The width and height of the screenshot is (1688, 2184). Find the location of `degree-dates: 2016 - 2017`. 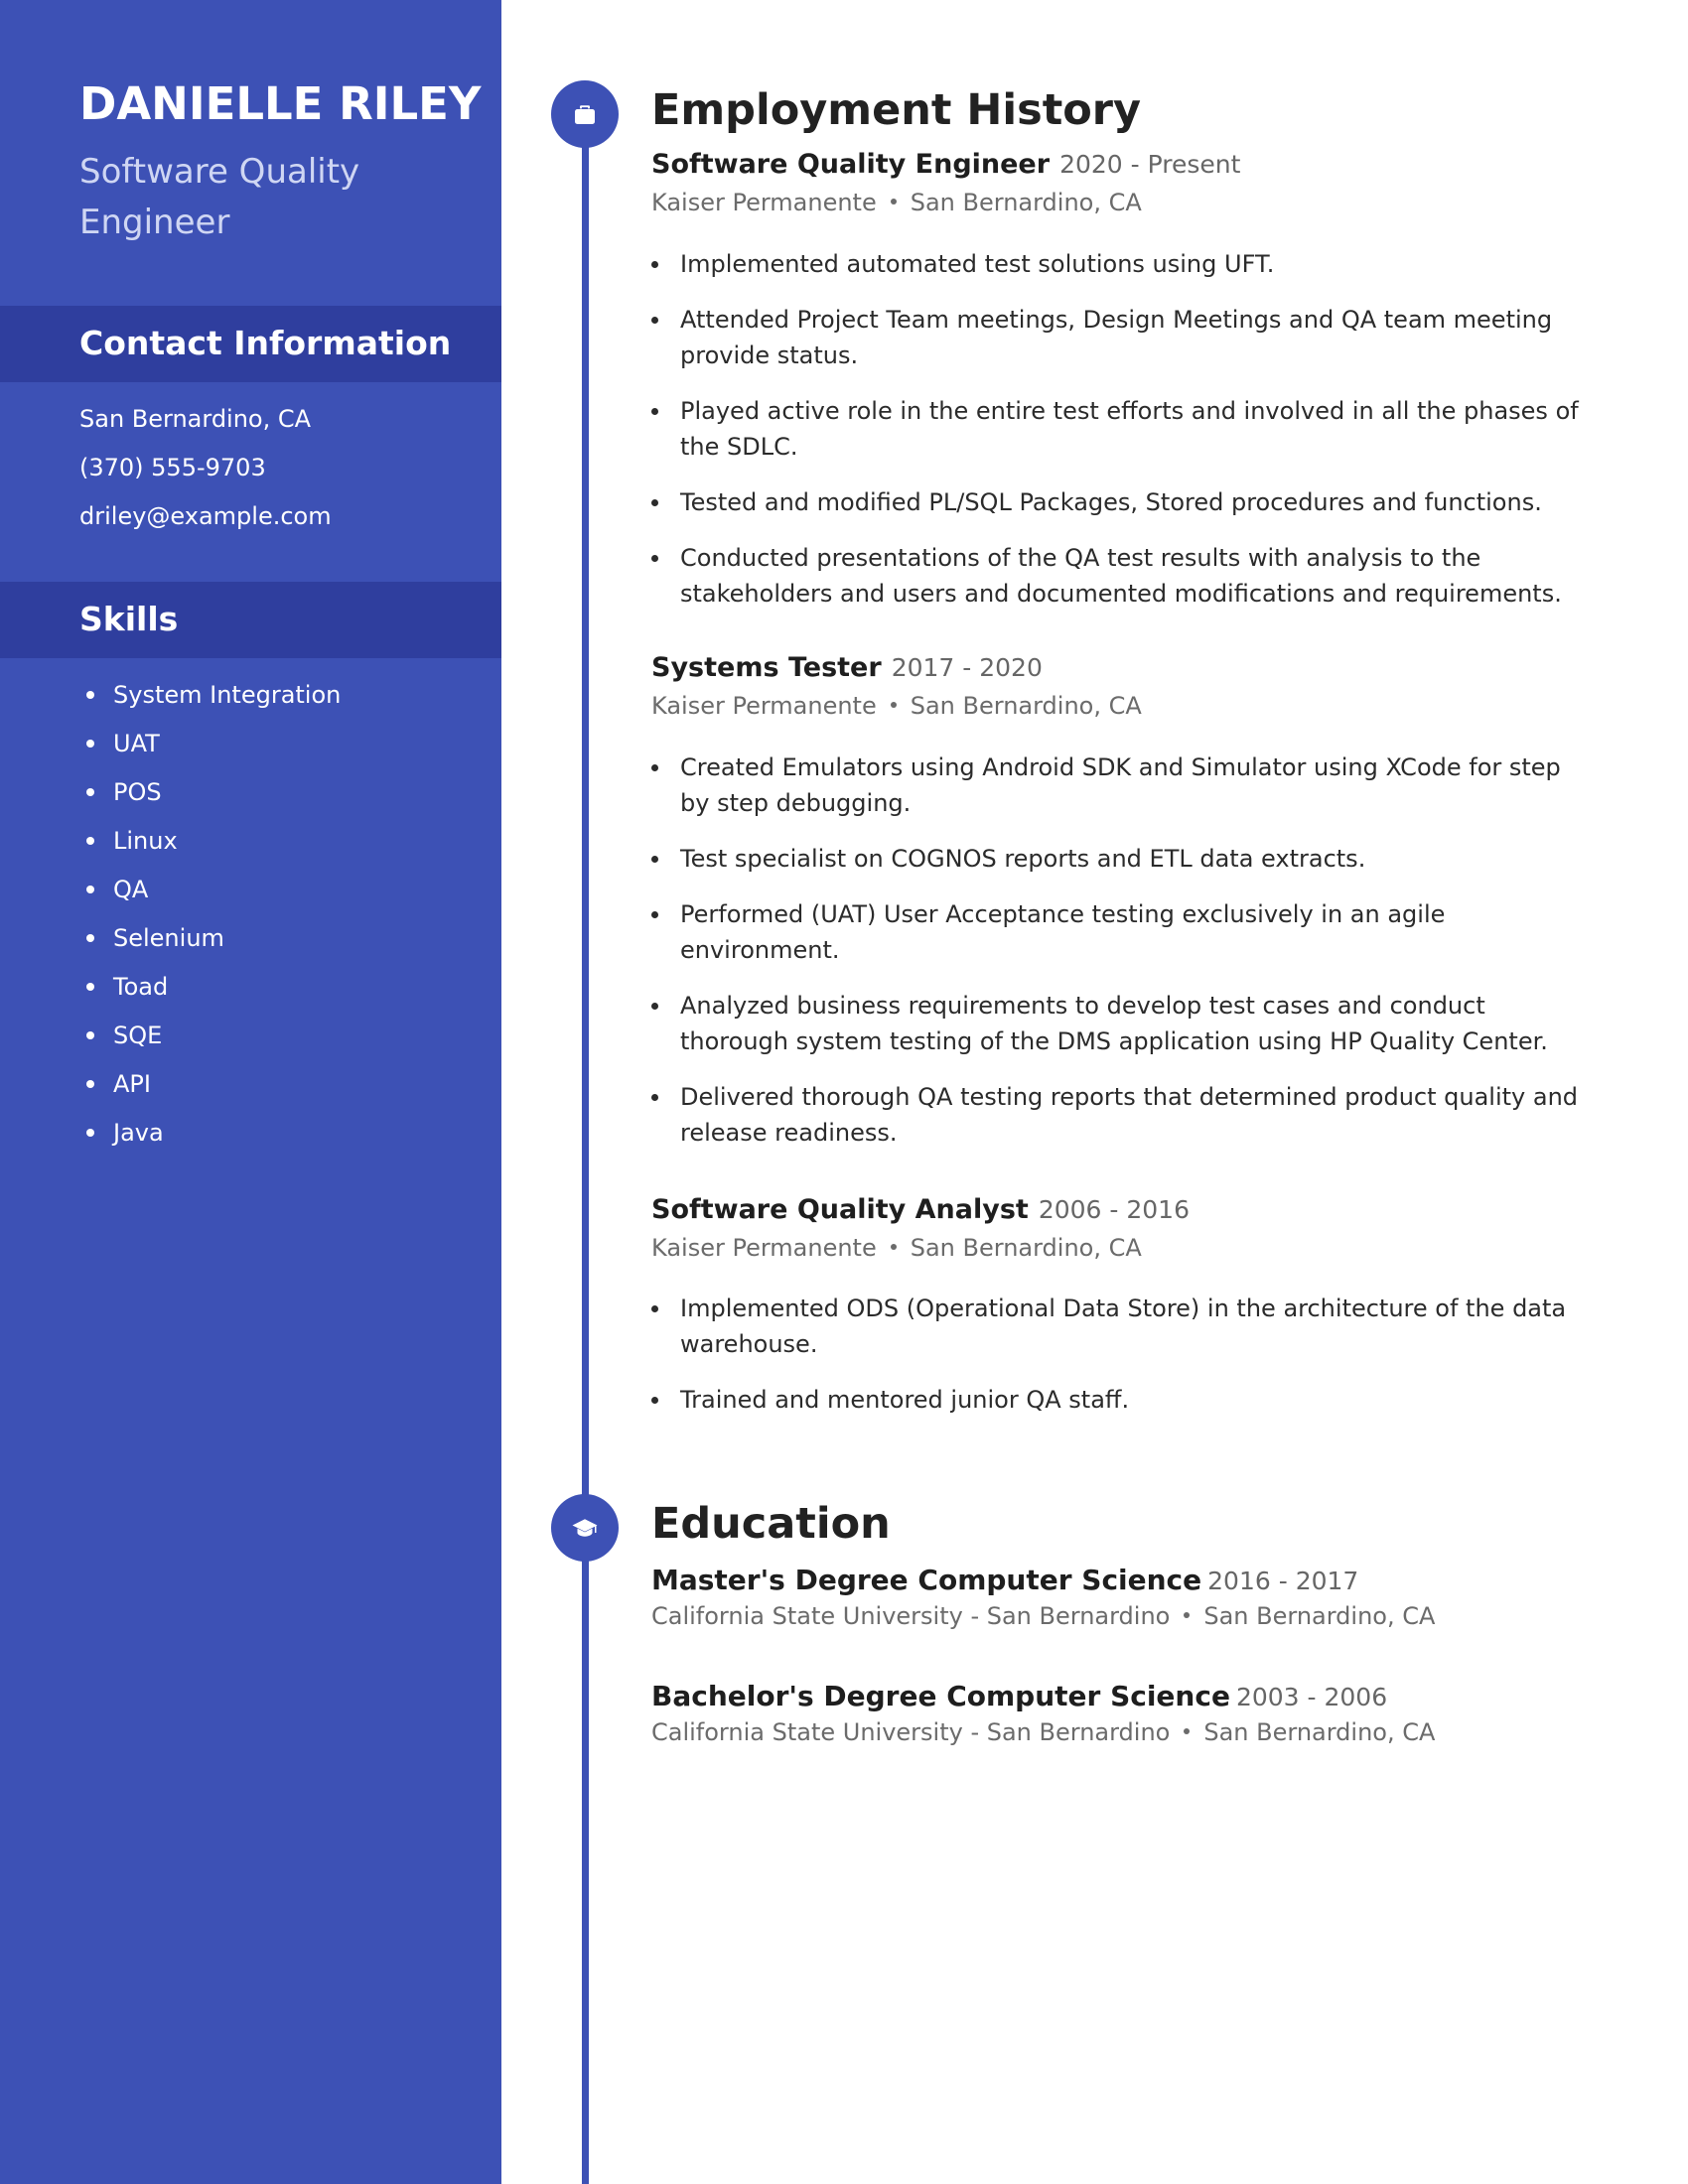

degree-dates: 2016 - 2017 is located at coordinates (1283, 1581).